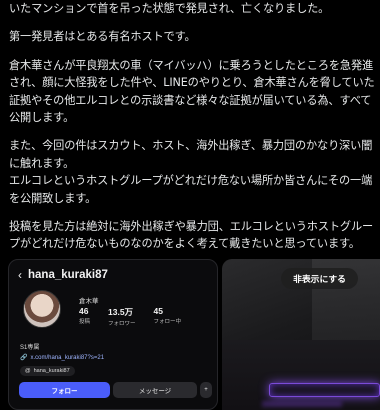  What do you see at coordinates (191, 146) in the screenshot?
I see `post-line: また、今回の件はスカウト、ホスト、海外出稼ぎ、暴力団のかなり深い闇` at bounding box center [191, 146].